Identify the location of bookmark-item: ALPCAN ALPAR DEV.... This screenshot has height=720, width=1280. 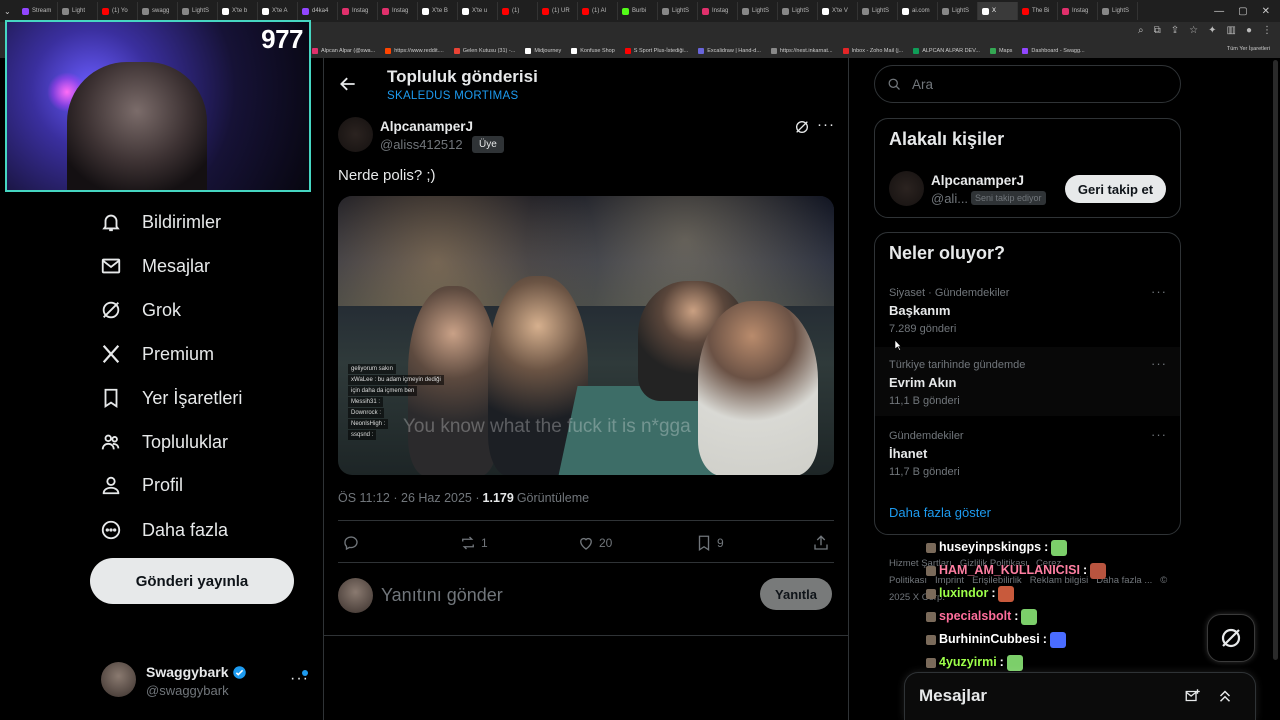
(946, 51).